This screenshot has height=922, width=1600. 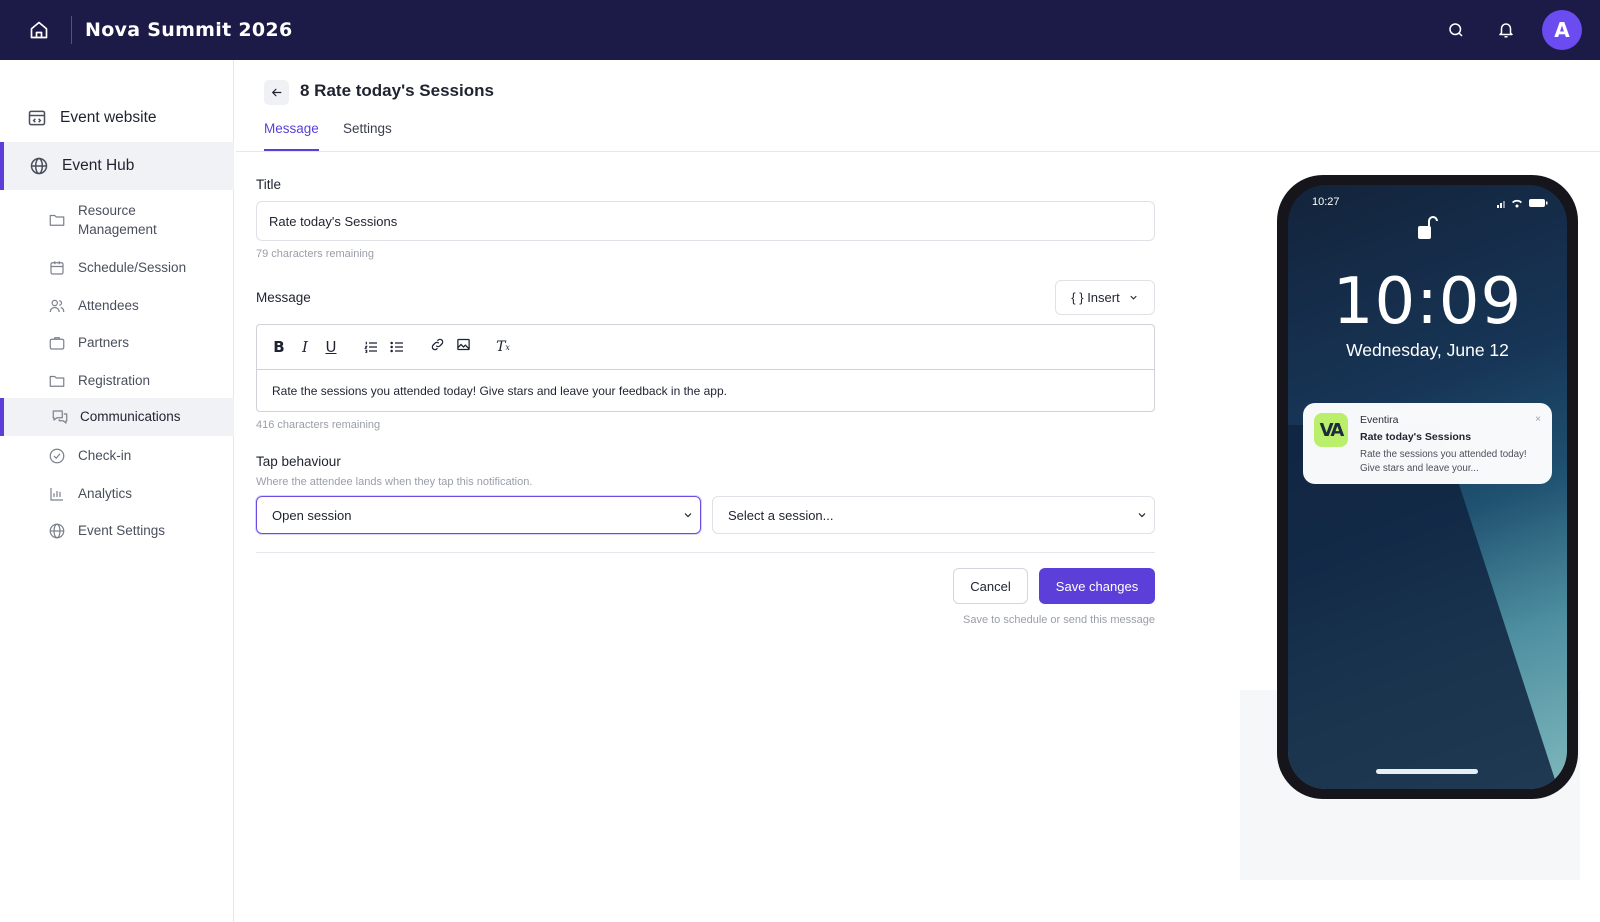 I want to click on title-input: Rate today's Sessions, so click(x=705, y=221).